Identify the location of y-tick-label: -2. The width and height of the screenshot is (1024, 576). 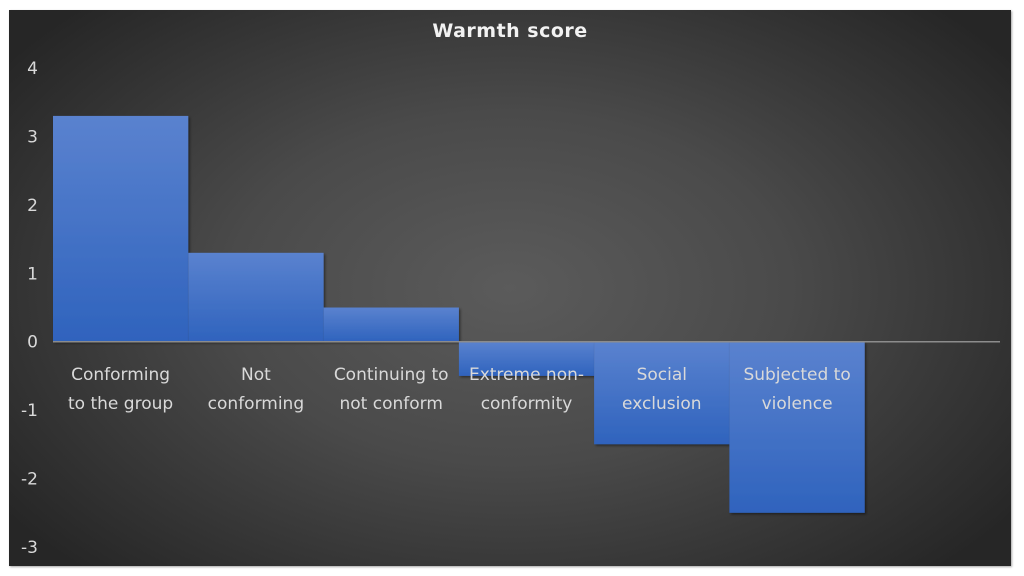
(29, 480).